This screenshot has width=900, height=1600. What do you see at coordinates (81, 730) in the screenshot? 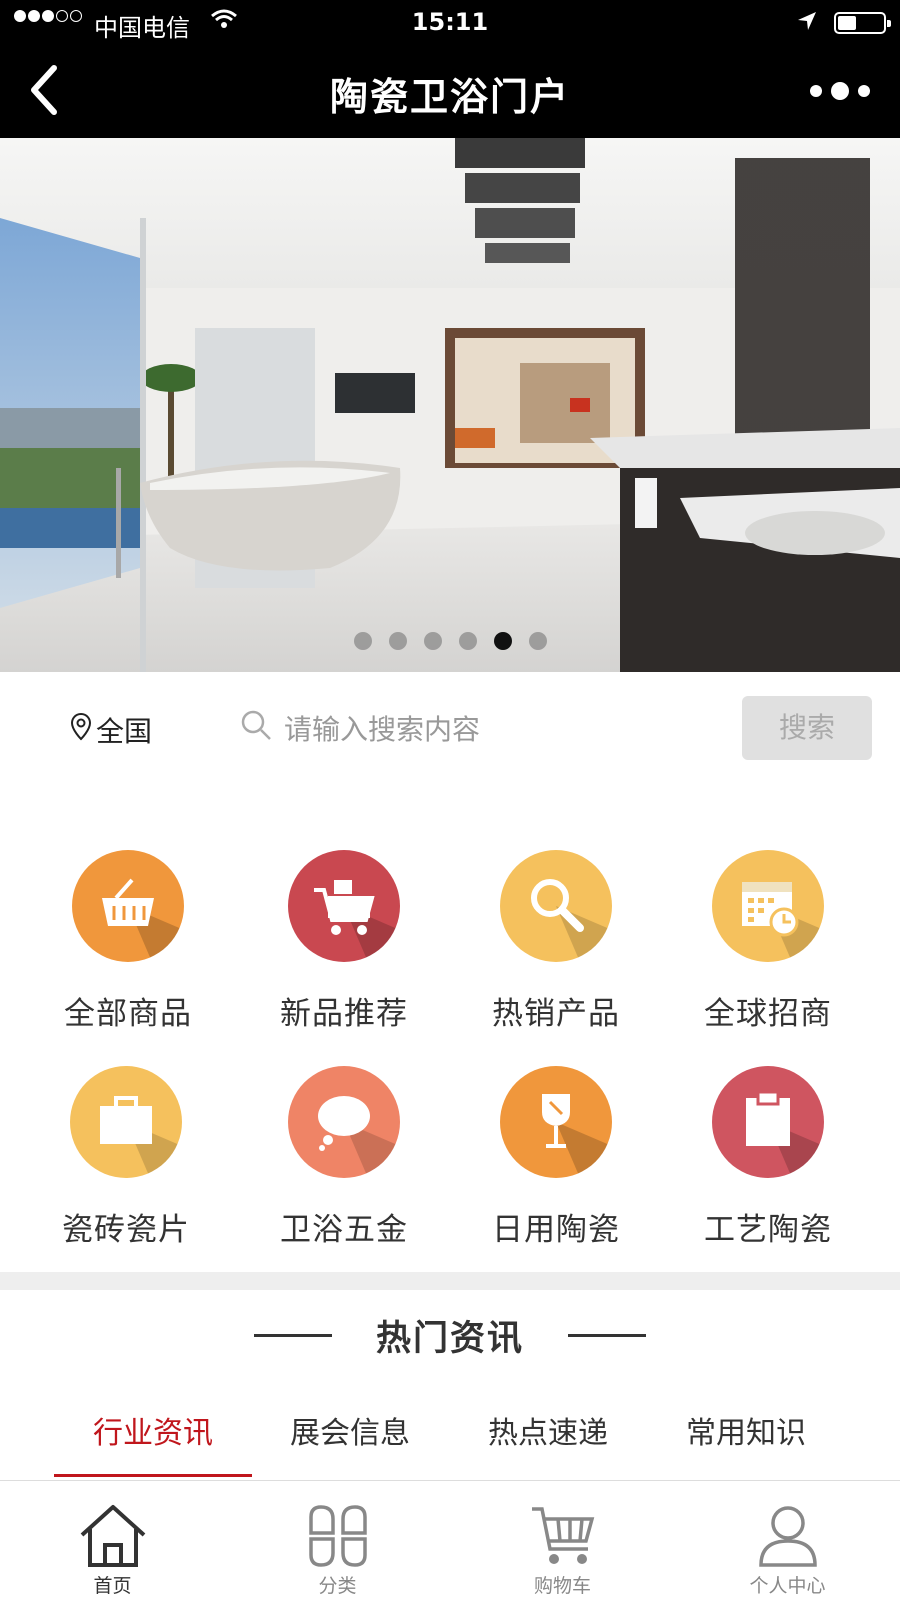
I see `location-pin-icon` at bounding box center [81, 730].